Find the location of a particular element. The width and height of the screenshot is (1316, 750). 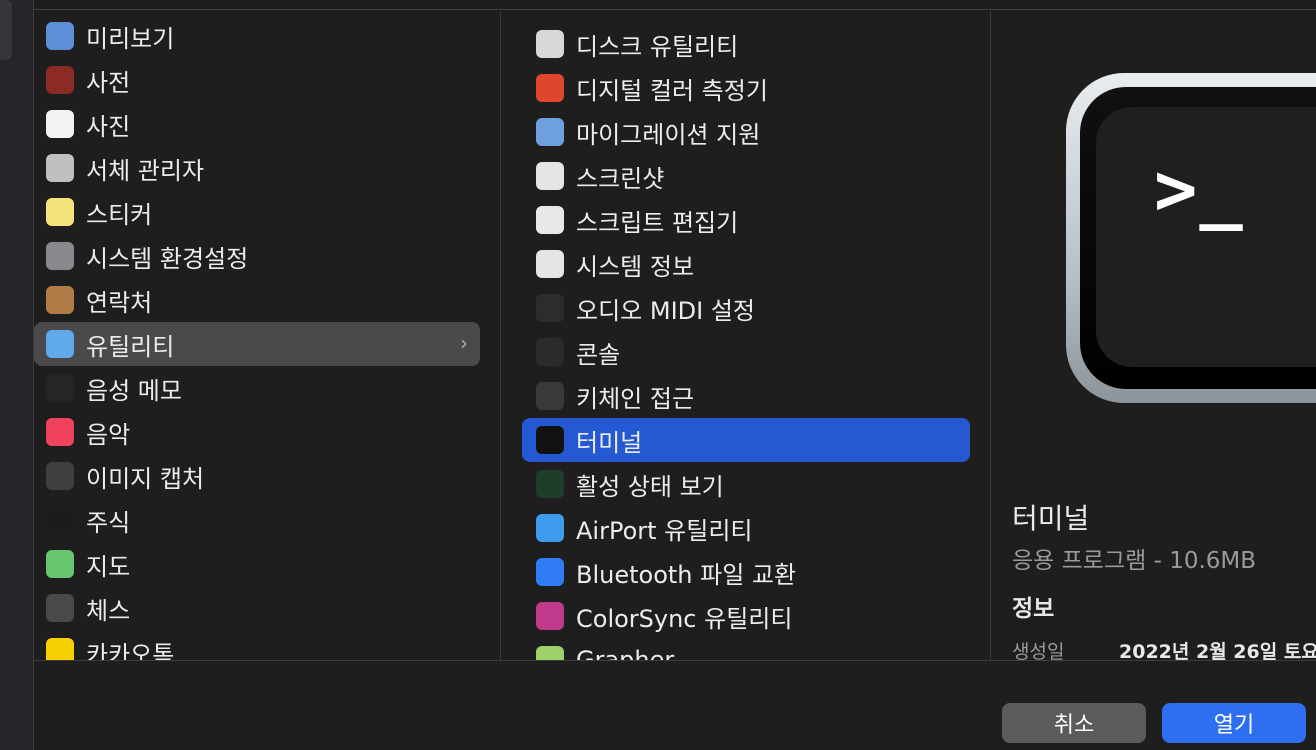

list-item-label: 오디오 MIDI 설정 is located at coordinates (666, 310).